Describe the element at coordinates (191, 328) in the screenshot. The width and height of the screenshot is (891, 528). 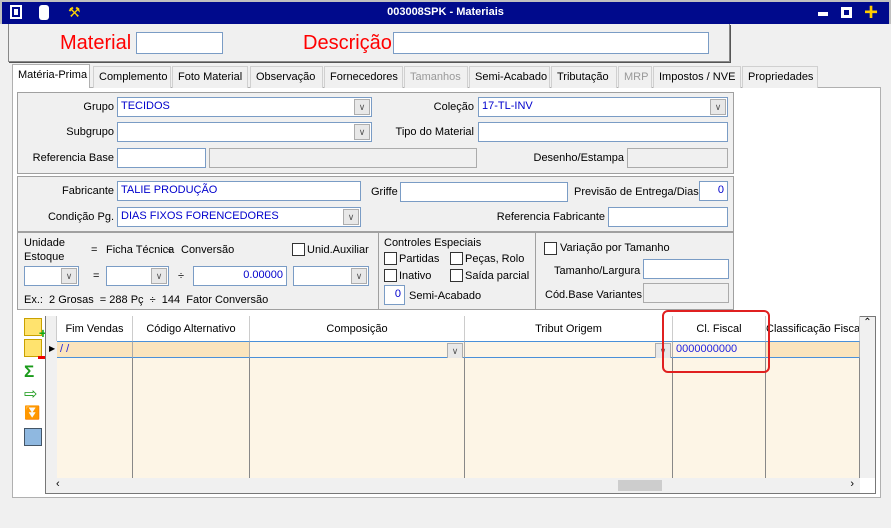
I see `column-header-codigo-alternativo: Código Alternativo` at that location.